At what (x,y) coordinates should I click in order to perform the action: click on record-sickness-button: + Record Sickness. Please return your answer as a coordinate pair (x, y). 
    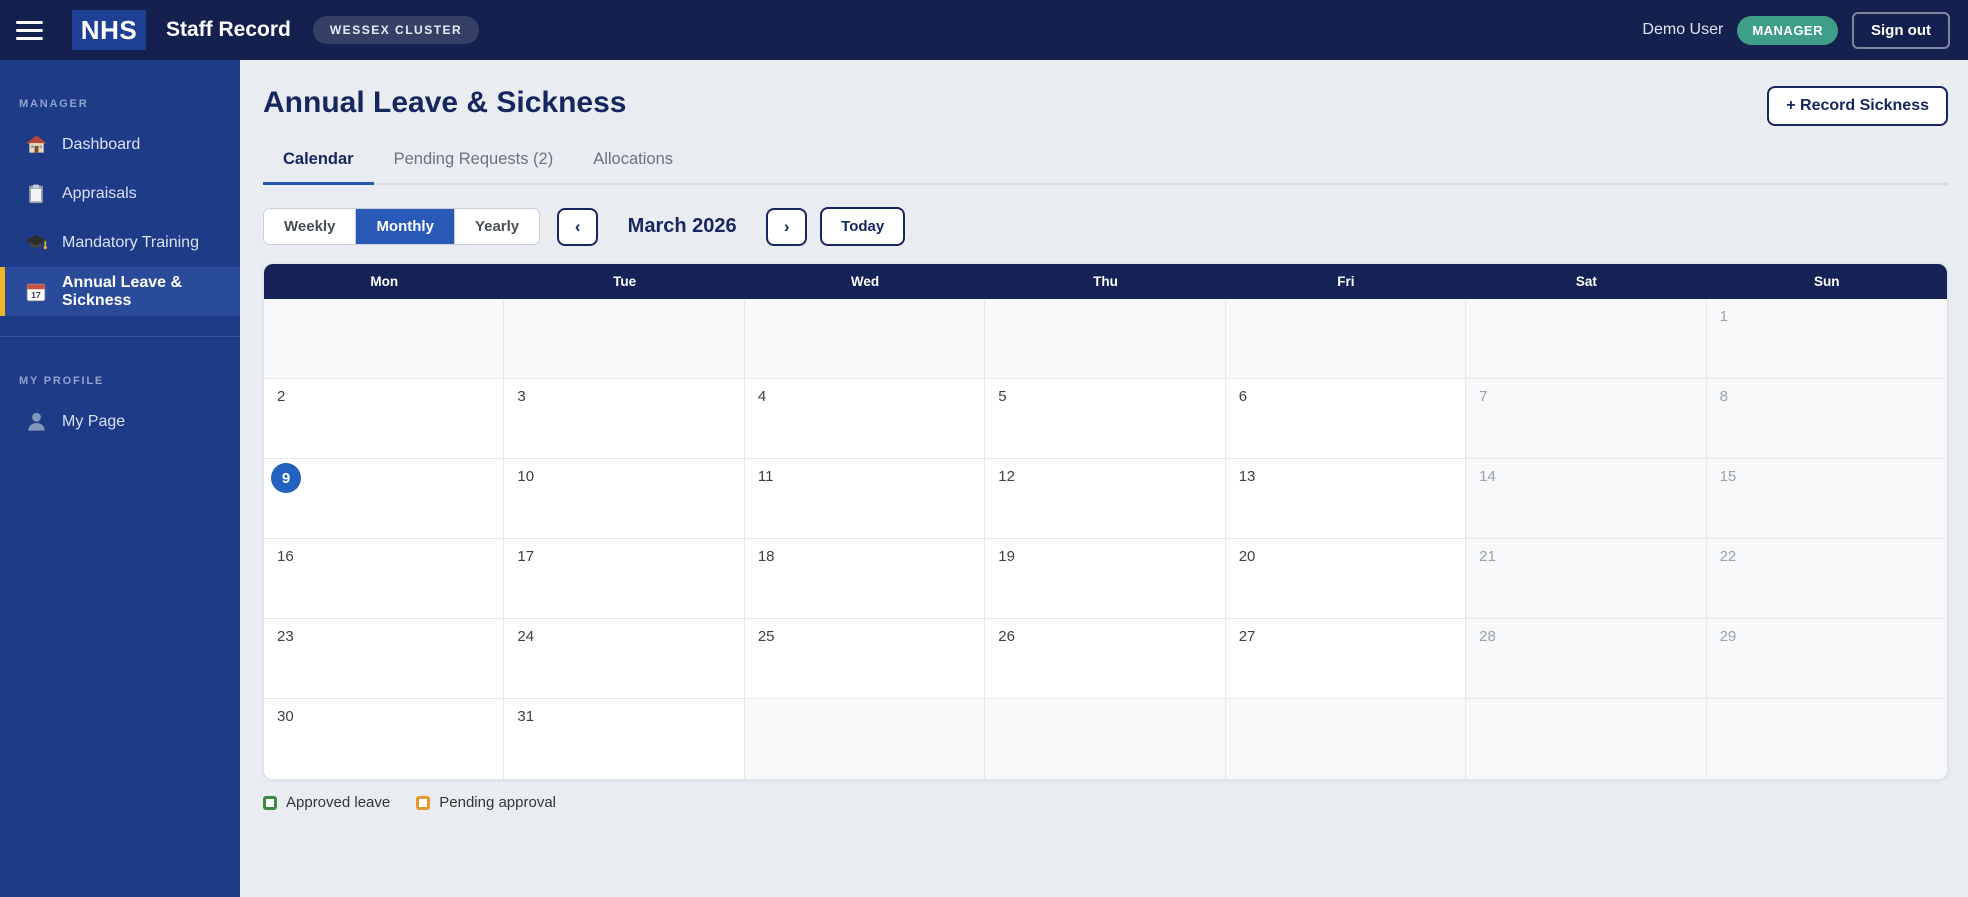
    Looking at the image, I should click on (1857, 106).